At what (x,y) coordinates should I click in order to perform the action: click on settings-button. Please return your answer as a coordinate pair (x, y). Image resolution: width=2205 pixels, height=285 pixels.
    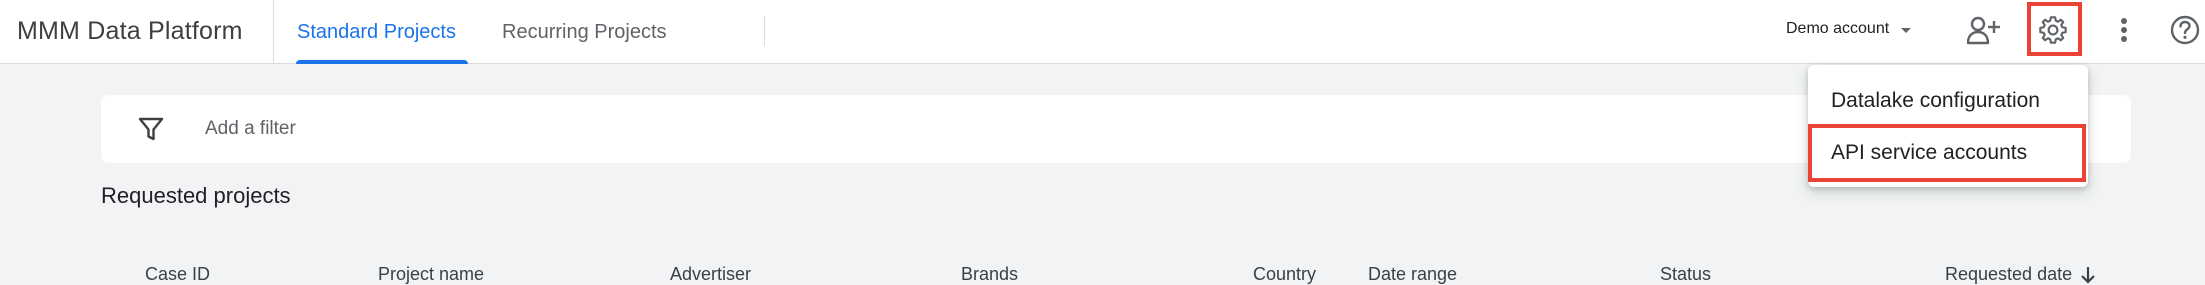
    Looking at the image, I should click on (2053, 30).